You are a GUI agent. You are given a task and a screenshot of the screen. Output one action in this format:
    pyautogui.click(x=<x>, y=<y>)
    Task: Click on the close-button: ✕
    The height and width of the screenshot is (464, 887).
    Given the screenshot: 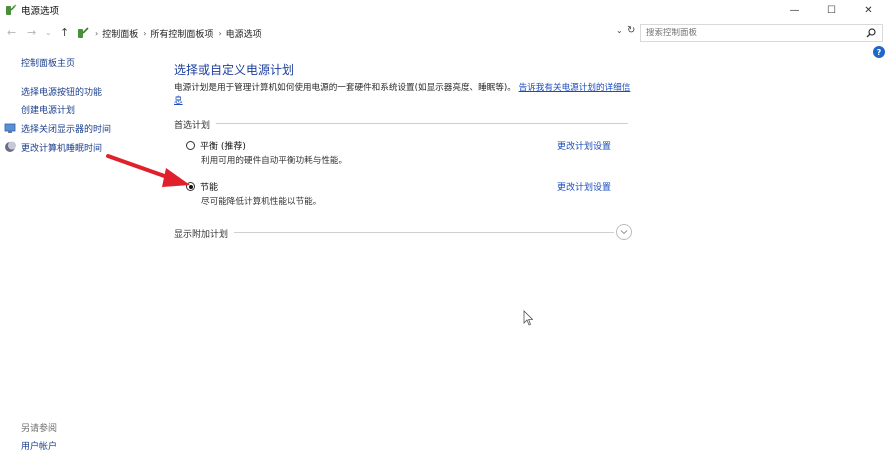 What is the action you would take?
    pyautogui.click(x=868, y=10)
    